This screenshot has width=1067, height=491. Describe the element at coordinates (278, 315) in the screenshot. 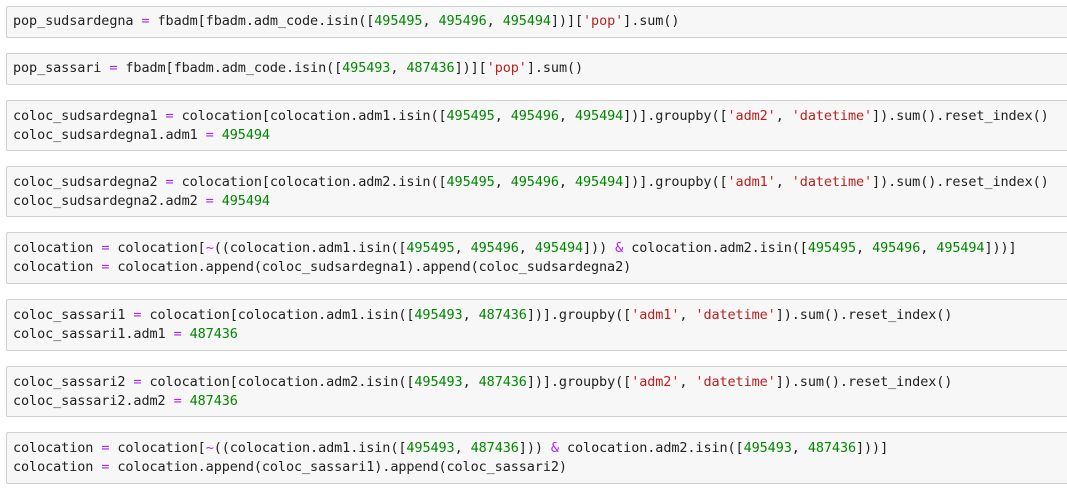

I see `code-text: colocation[colocation.adm1.isin([` at that location.